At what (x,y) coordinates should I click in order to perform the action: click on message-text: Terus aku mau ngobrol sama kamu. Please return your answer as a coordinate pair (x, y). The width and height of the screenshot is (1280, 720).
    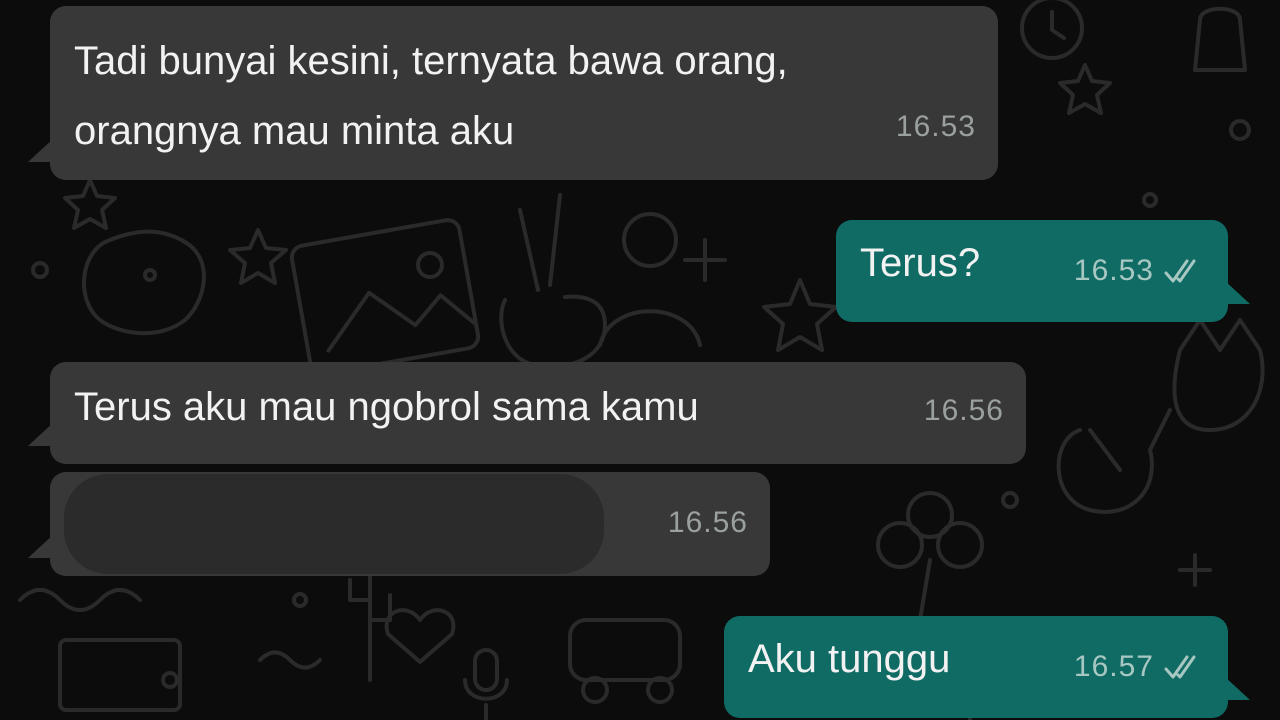
    Looking at the image, I should click on (386, 407).